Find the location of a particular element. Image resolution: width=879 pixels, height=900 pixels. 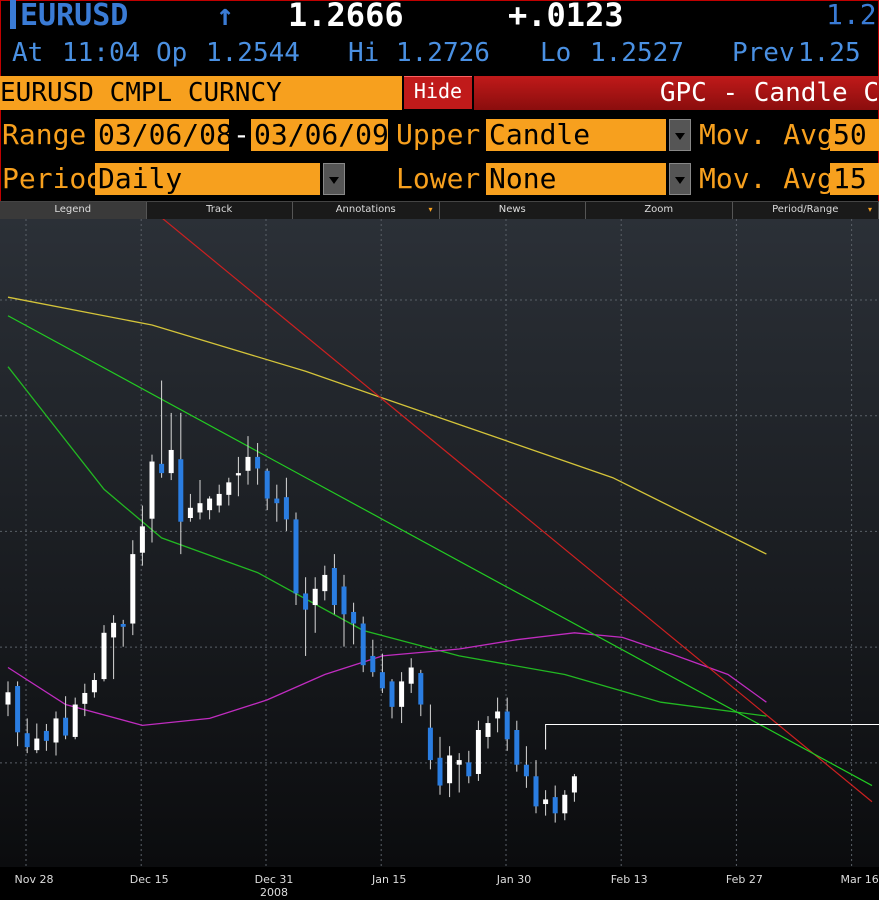

security-bar: EURUSD CMPL CURNCY Hide GPC - Candle C is located at coordinates (439, 93).